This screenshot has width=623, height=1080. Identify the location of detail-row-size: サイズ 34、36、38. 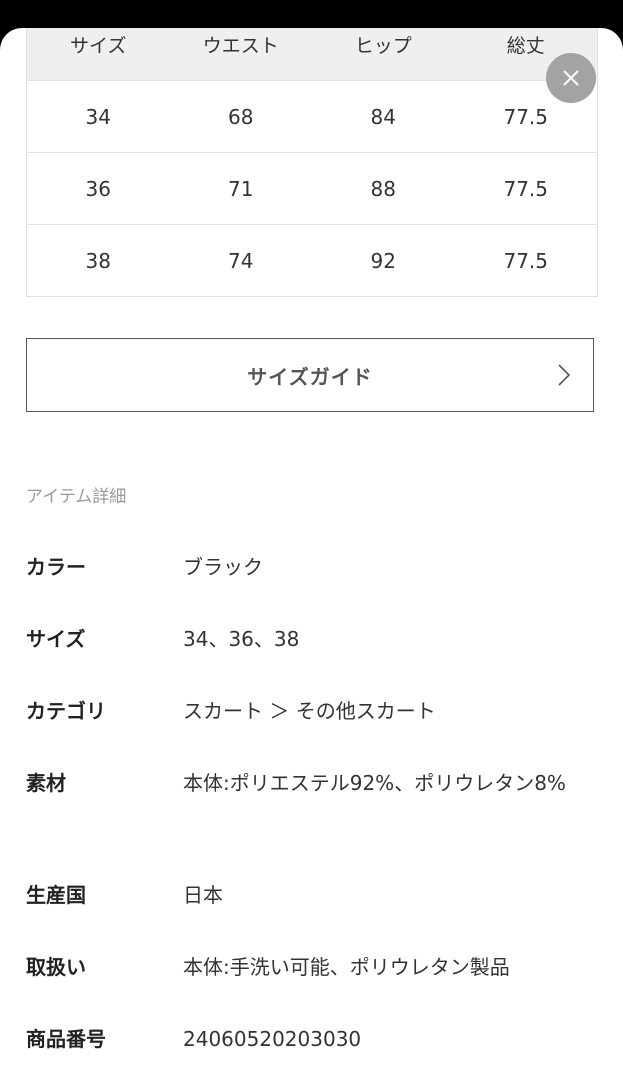
(311, 639).